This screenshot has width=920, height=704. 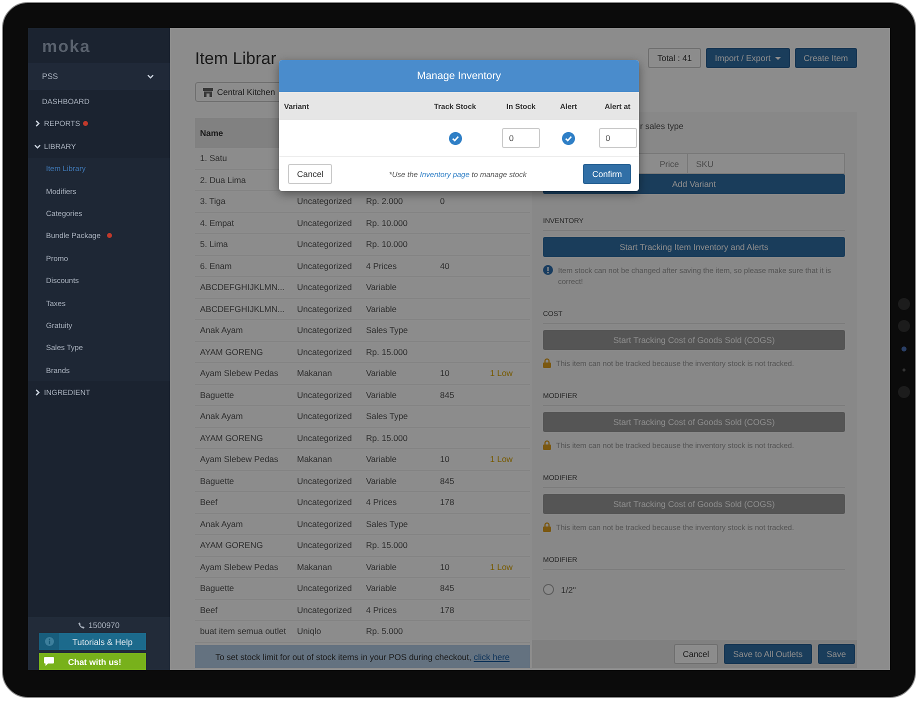 I want to click on column-header: SKU, so click(x=705, y=163).